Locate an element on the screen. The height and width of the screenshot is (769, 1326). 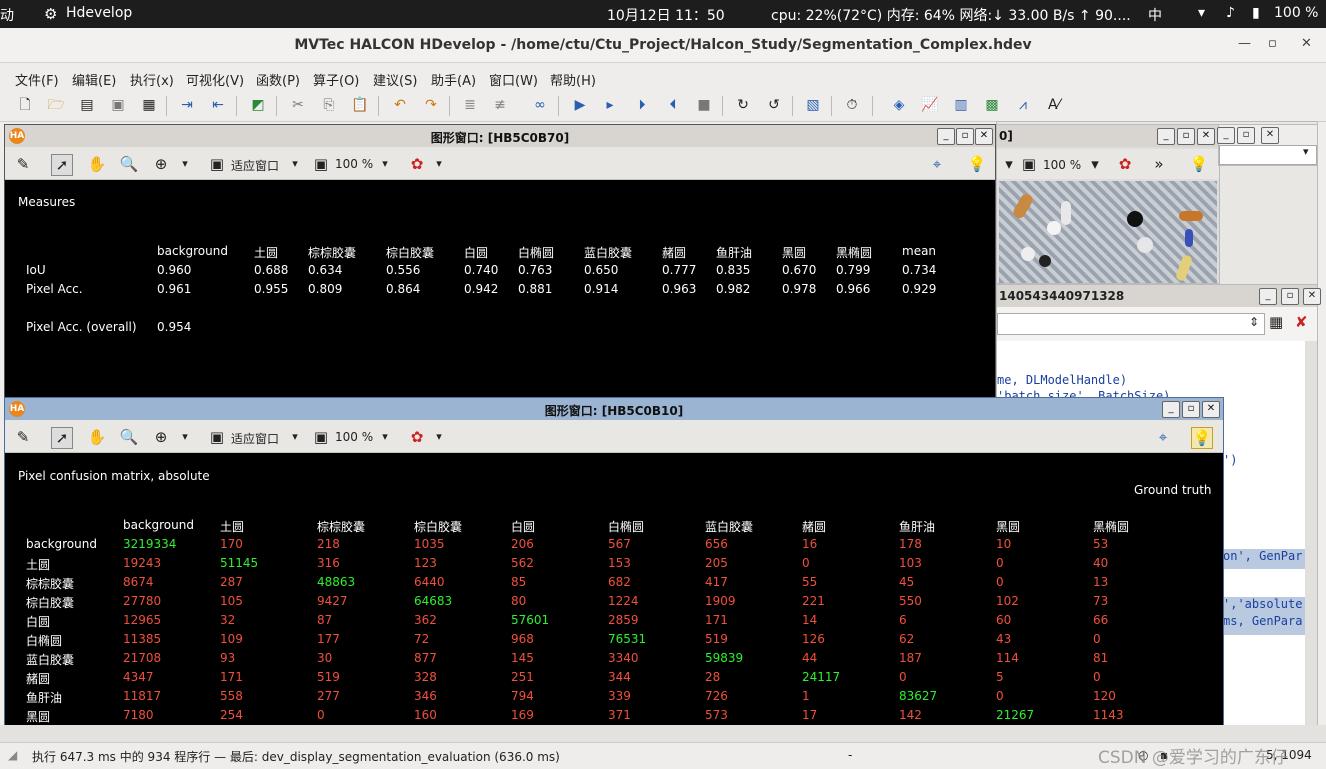
image-window-close-icon: ✕ is located at coordinates (1206, 136).